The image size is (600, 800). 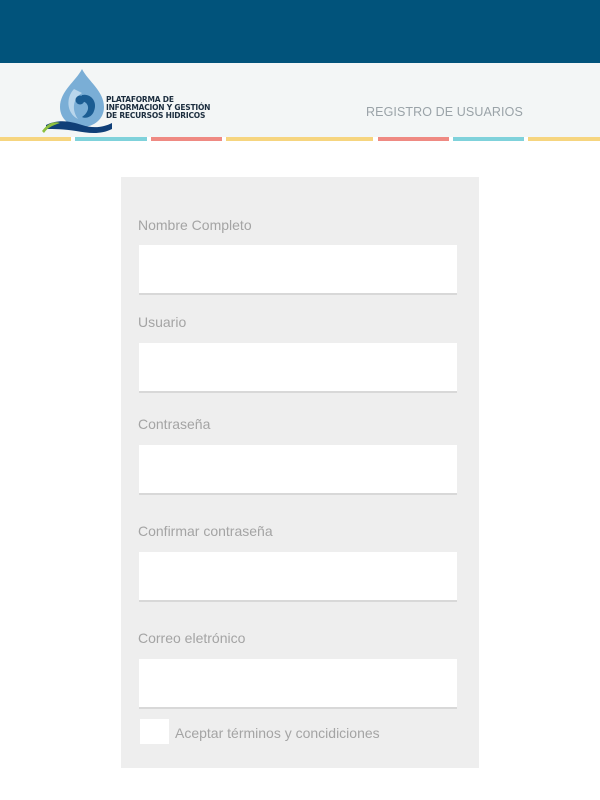 What do you see at coordinates (444, 112) in the screenshot?
I see `register-users-link: REGISTRO DE USUARIOS` at bounding box center [444, 112].